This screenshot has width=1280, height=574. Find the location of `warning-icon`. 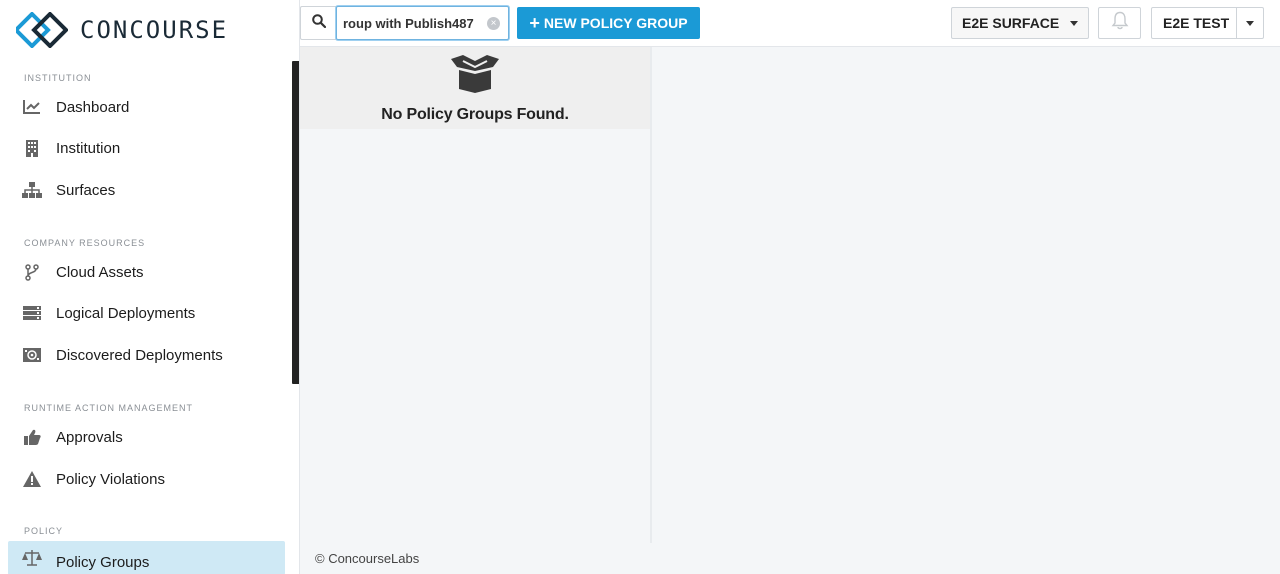

warning-icon is located at coordinates (32, 479).